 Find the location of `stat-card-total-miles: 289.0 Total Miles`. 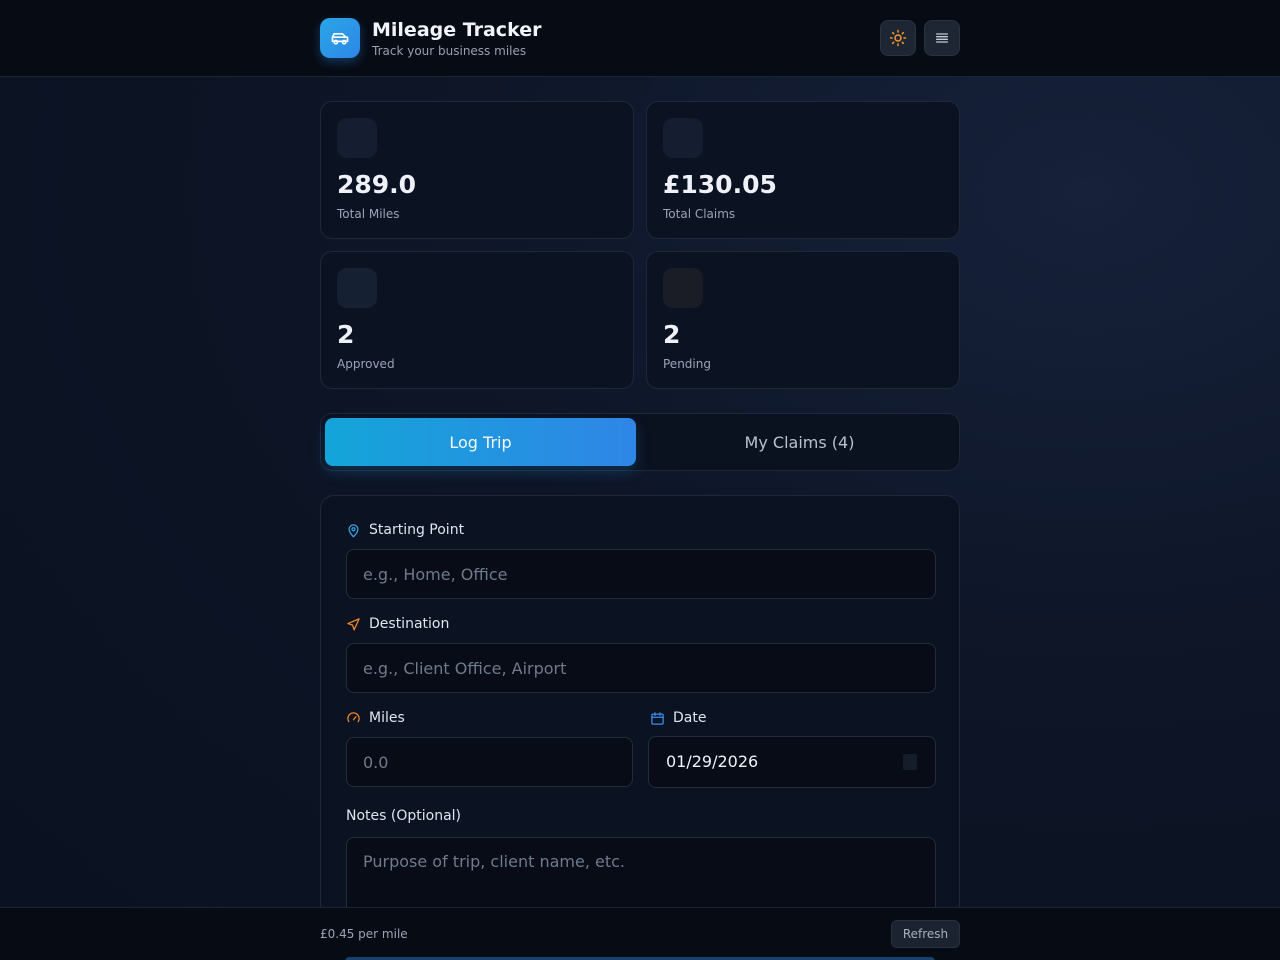

stat-card-total-miles: 289.0 Total Miles is located at coordinates (477, 170).